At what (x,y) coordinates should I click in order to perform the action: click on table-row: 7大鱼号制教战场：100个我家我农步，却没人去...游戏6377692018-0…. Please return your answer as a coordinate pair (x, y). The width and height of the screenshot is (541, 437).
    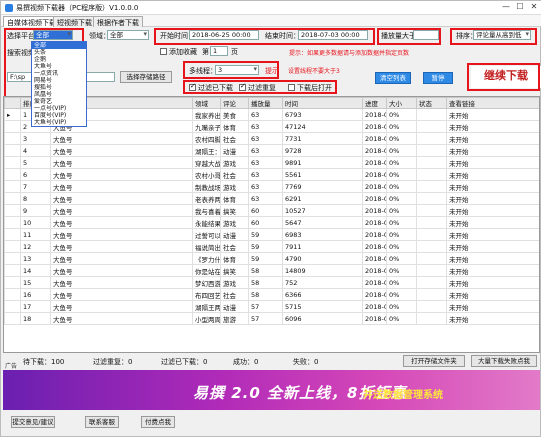
    Looking at the image, I should click on (271, 186).